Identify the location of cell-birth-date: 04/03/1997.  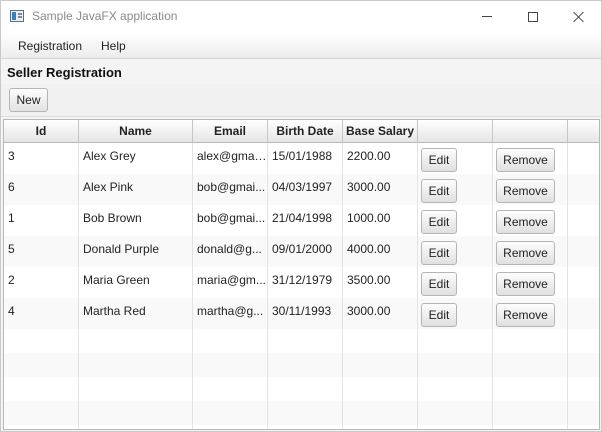
(305, 189).